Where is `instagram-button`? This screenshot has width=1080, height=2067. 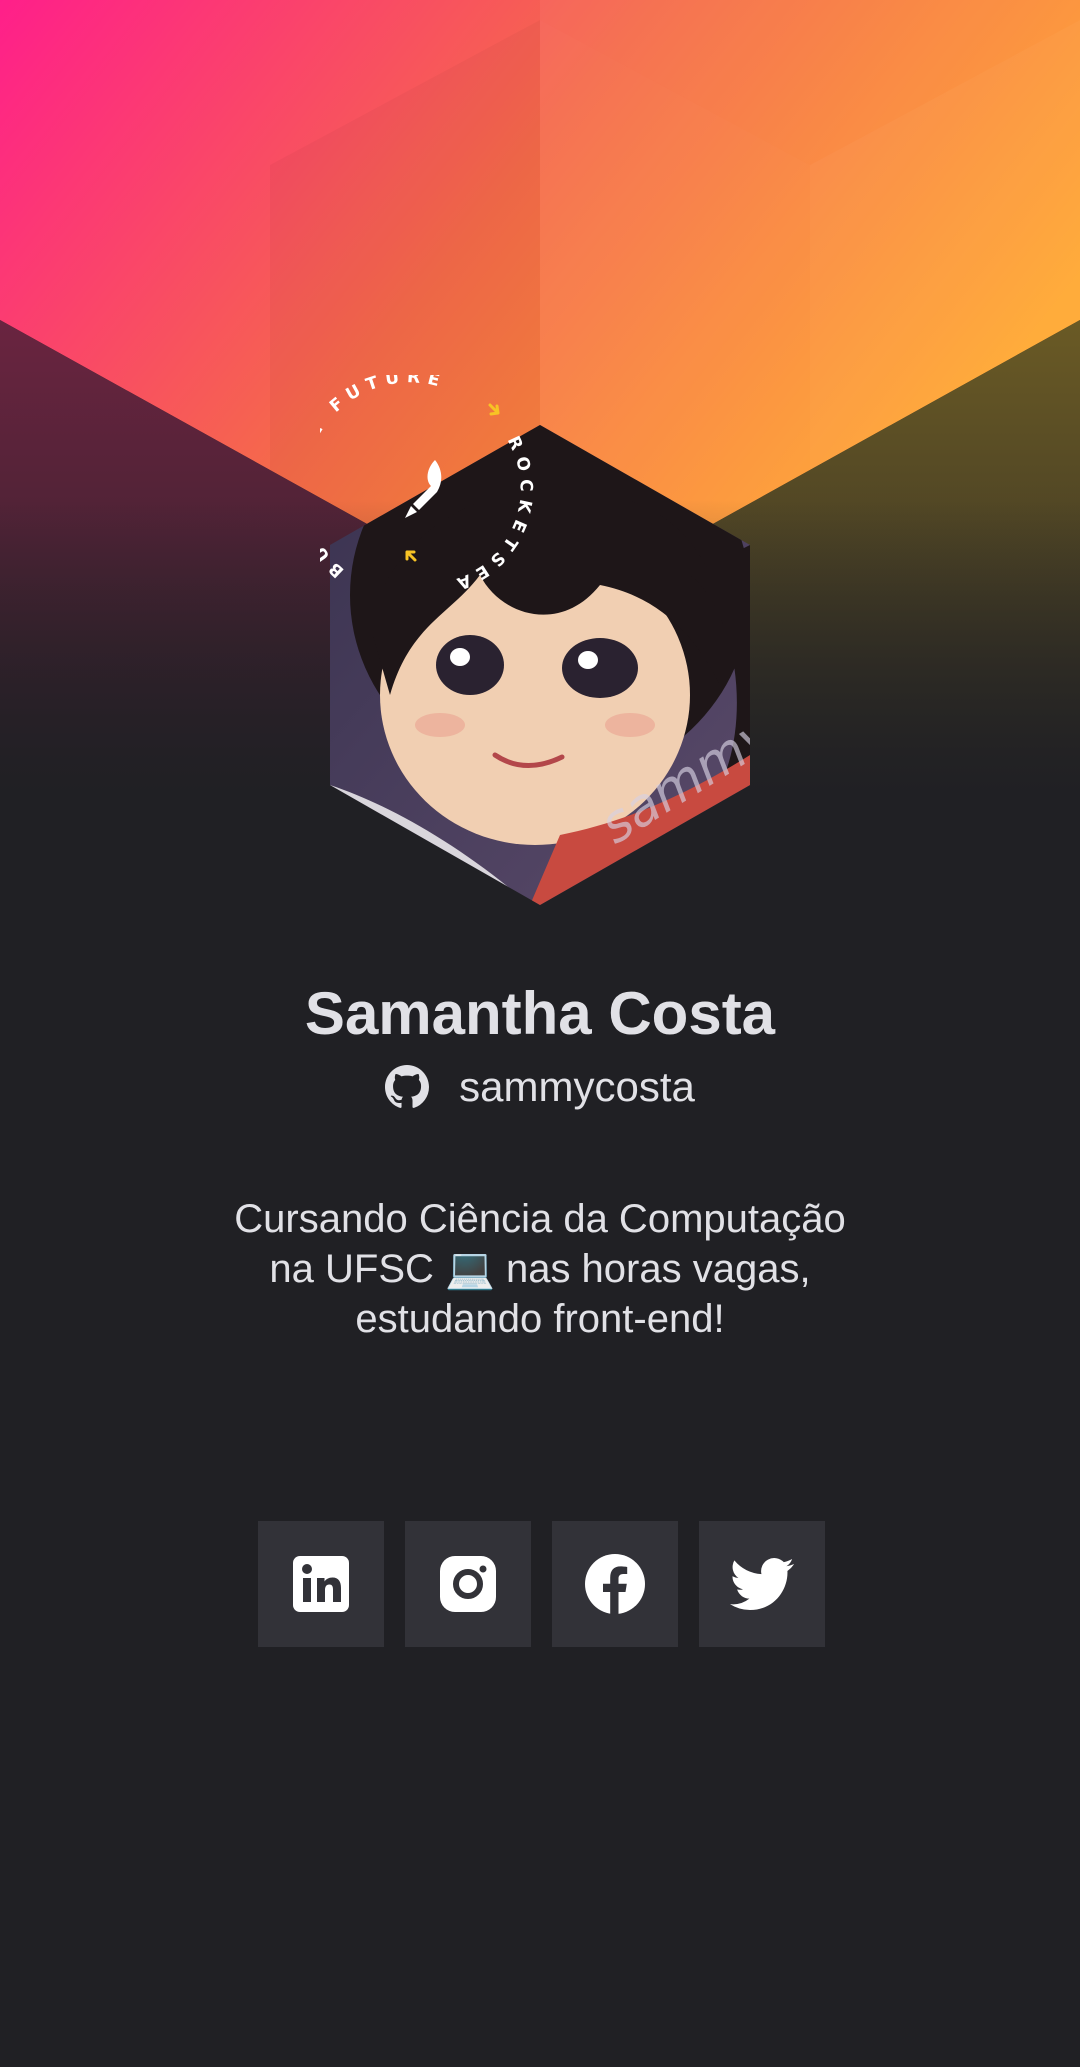
instagram-button is located at coordinates (468, 1584).